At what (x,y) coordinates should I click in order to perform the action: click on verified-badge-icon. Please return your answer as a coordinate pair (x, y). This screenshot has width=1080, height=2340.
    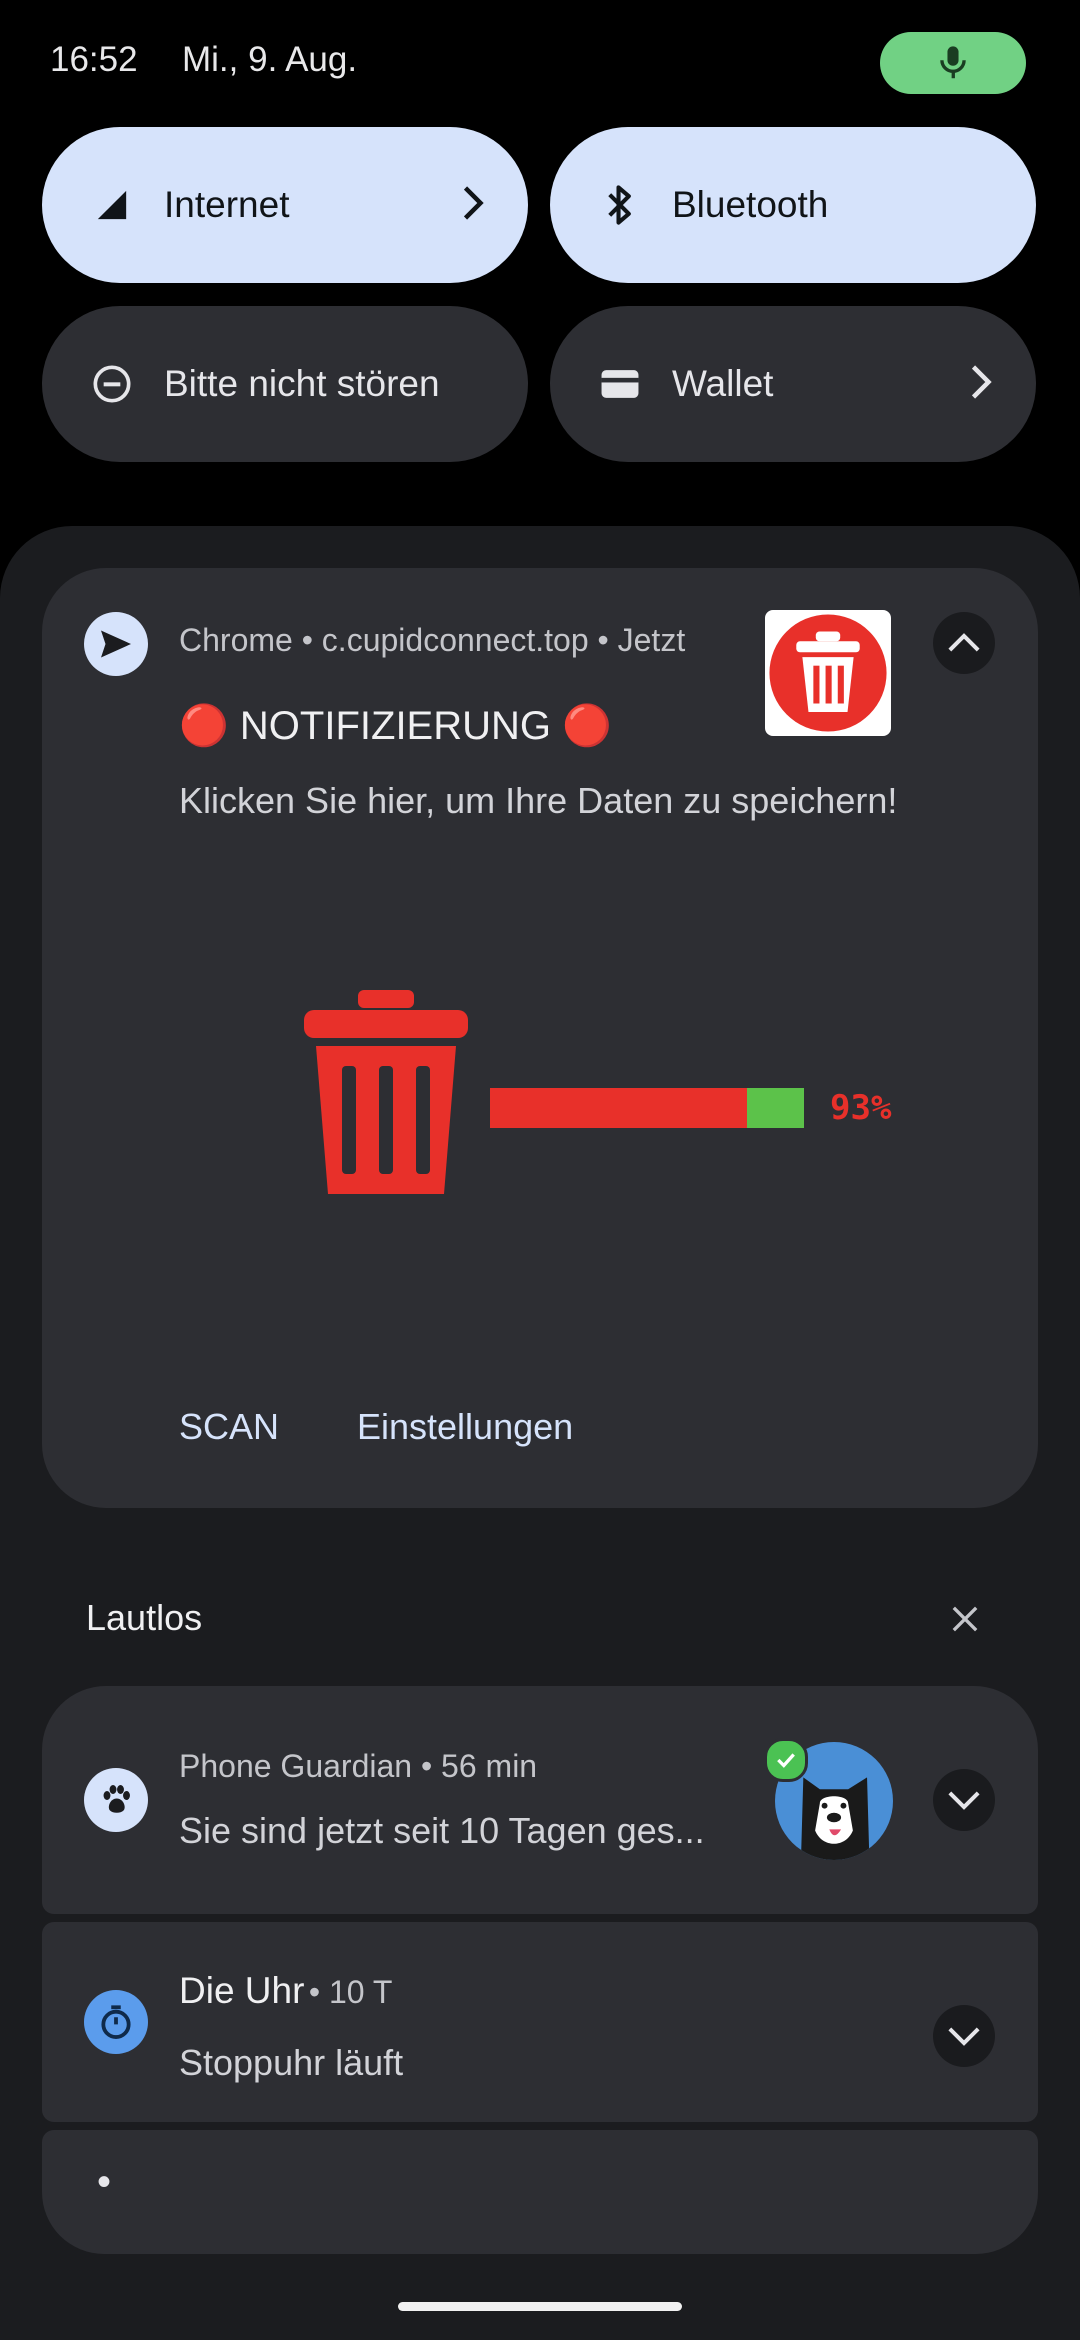
    Looking at the image, I should click on (786, 1760).